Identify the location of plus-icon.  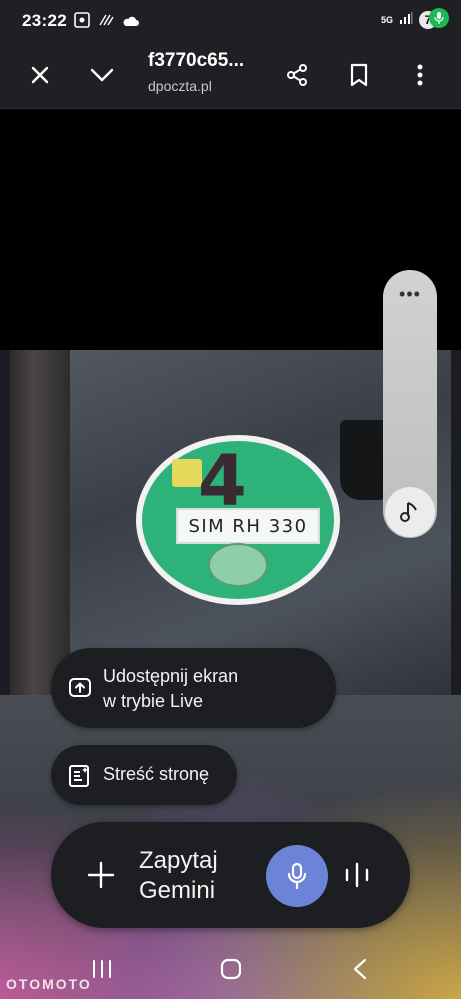
(101, 875).